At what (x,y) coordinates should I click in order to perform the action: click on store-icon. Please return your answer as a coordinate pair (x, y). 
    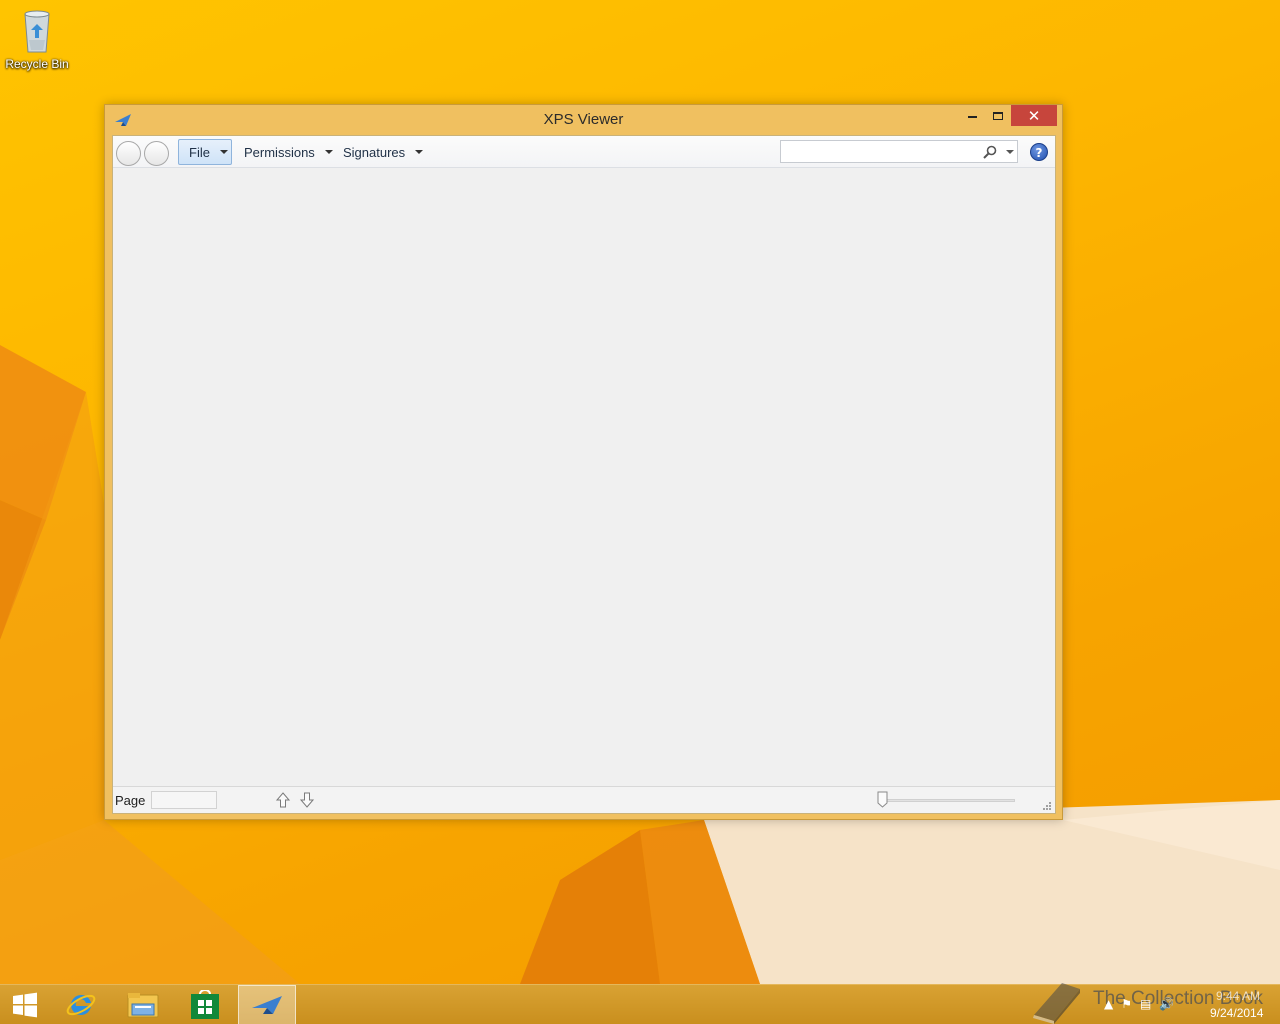
    Looking at the image, I should click on (205, 1004).